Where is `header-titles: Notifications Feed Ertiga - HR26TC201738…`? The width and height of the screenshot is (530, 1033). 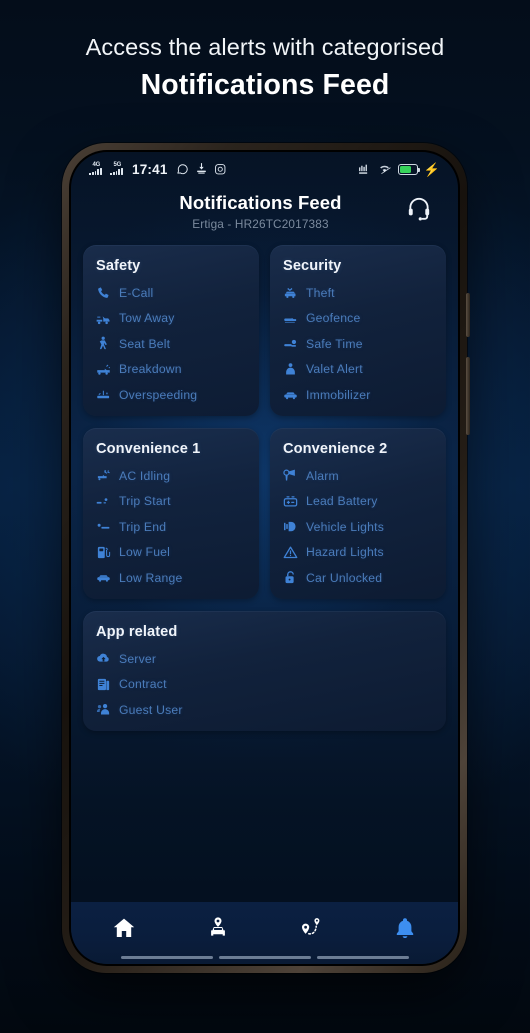 header-titles: Notifications Feed Ertiga - HR26TC201738… is located at coordinates (247, 211).